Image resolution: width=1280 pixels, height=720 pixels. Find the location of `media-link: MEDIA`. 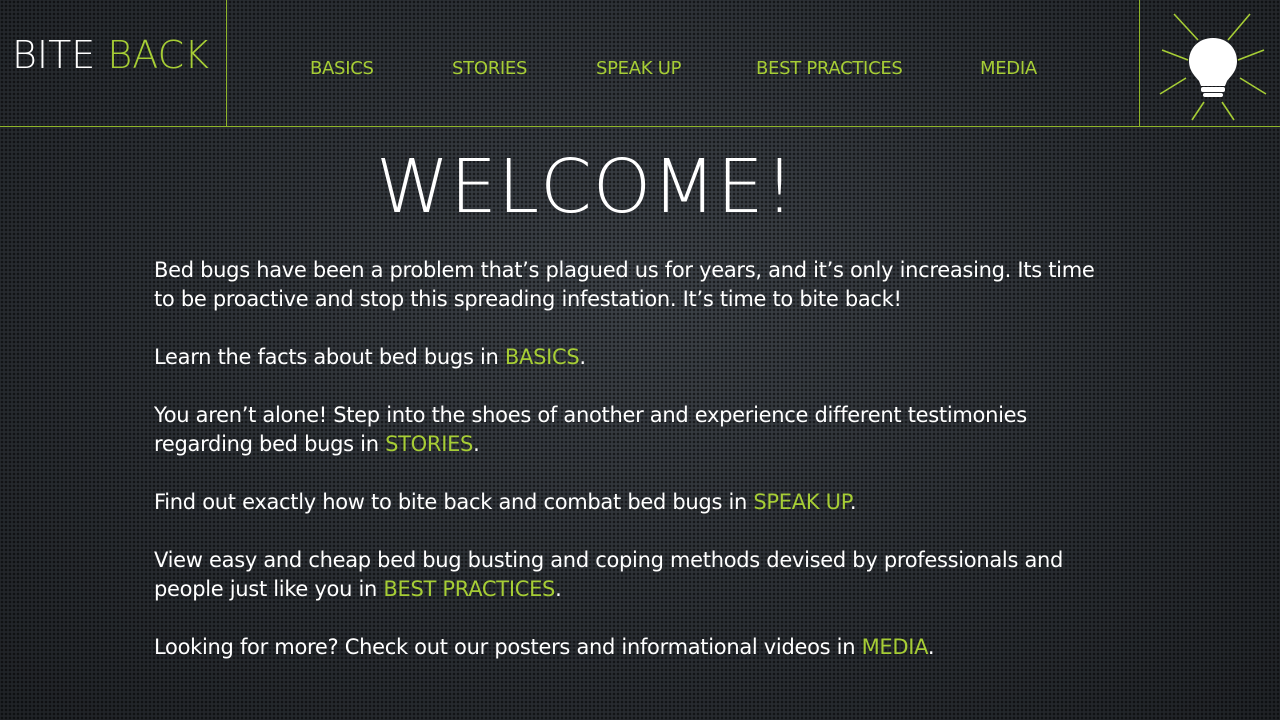

media-link: MEDIA is located at coordinates (895, 647).